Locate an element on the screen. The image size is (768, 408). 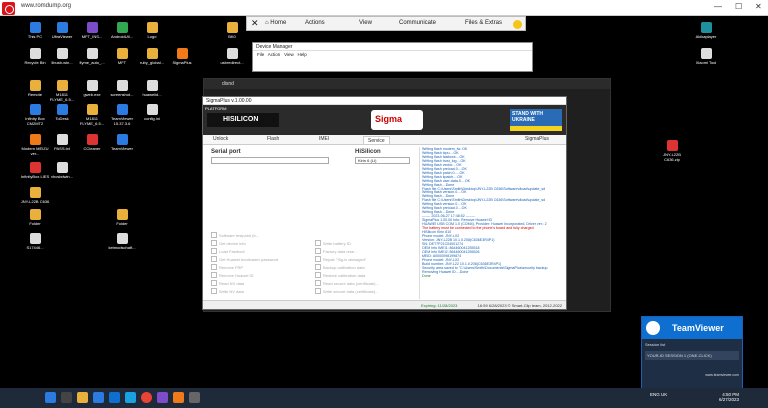
desktop-icon: CCleaner is located at coordinates (92, 142).